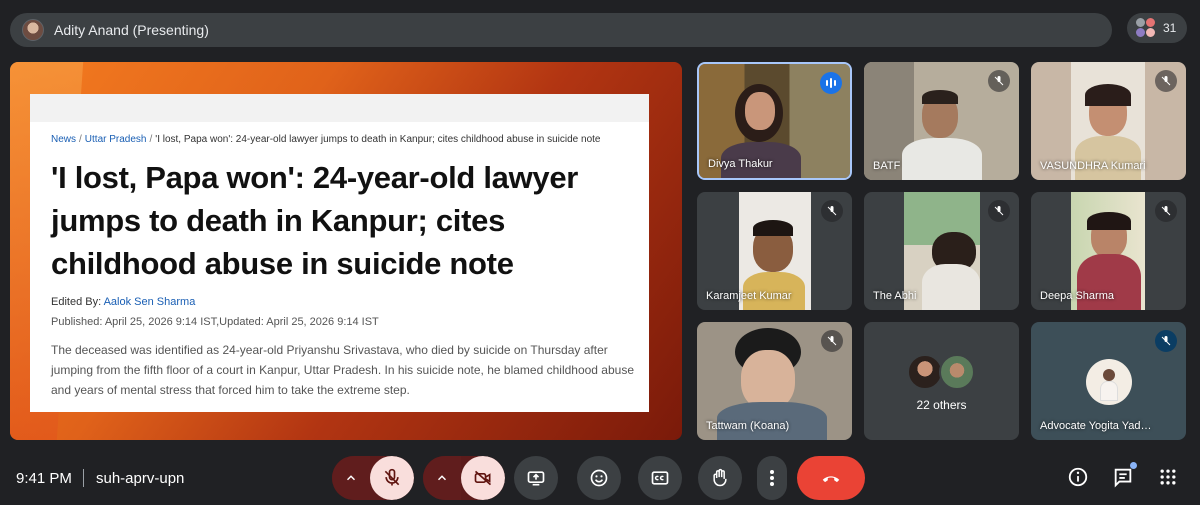 Image resolution: width=1200 pixels, height=505 pixels. What do you see at coordinates (115, 139) in the screenshot?
I see `breadcrumb-section: Uttar Pradesh` at bounding box center [115, 139].